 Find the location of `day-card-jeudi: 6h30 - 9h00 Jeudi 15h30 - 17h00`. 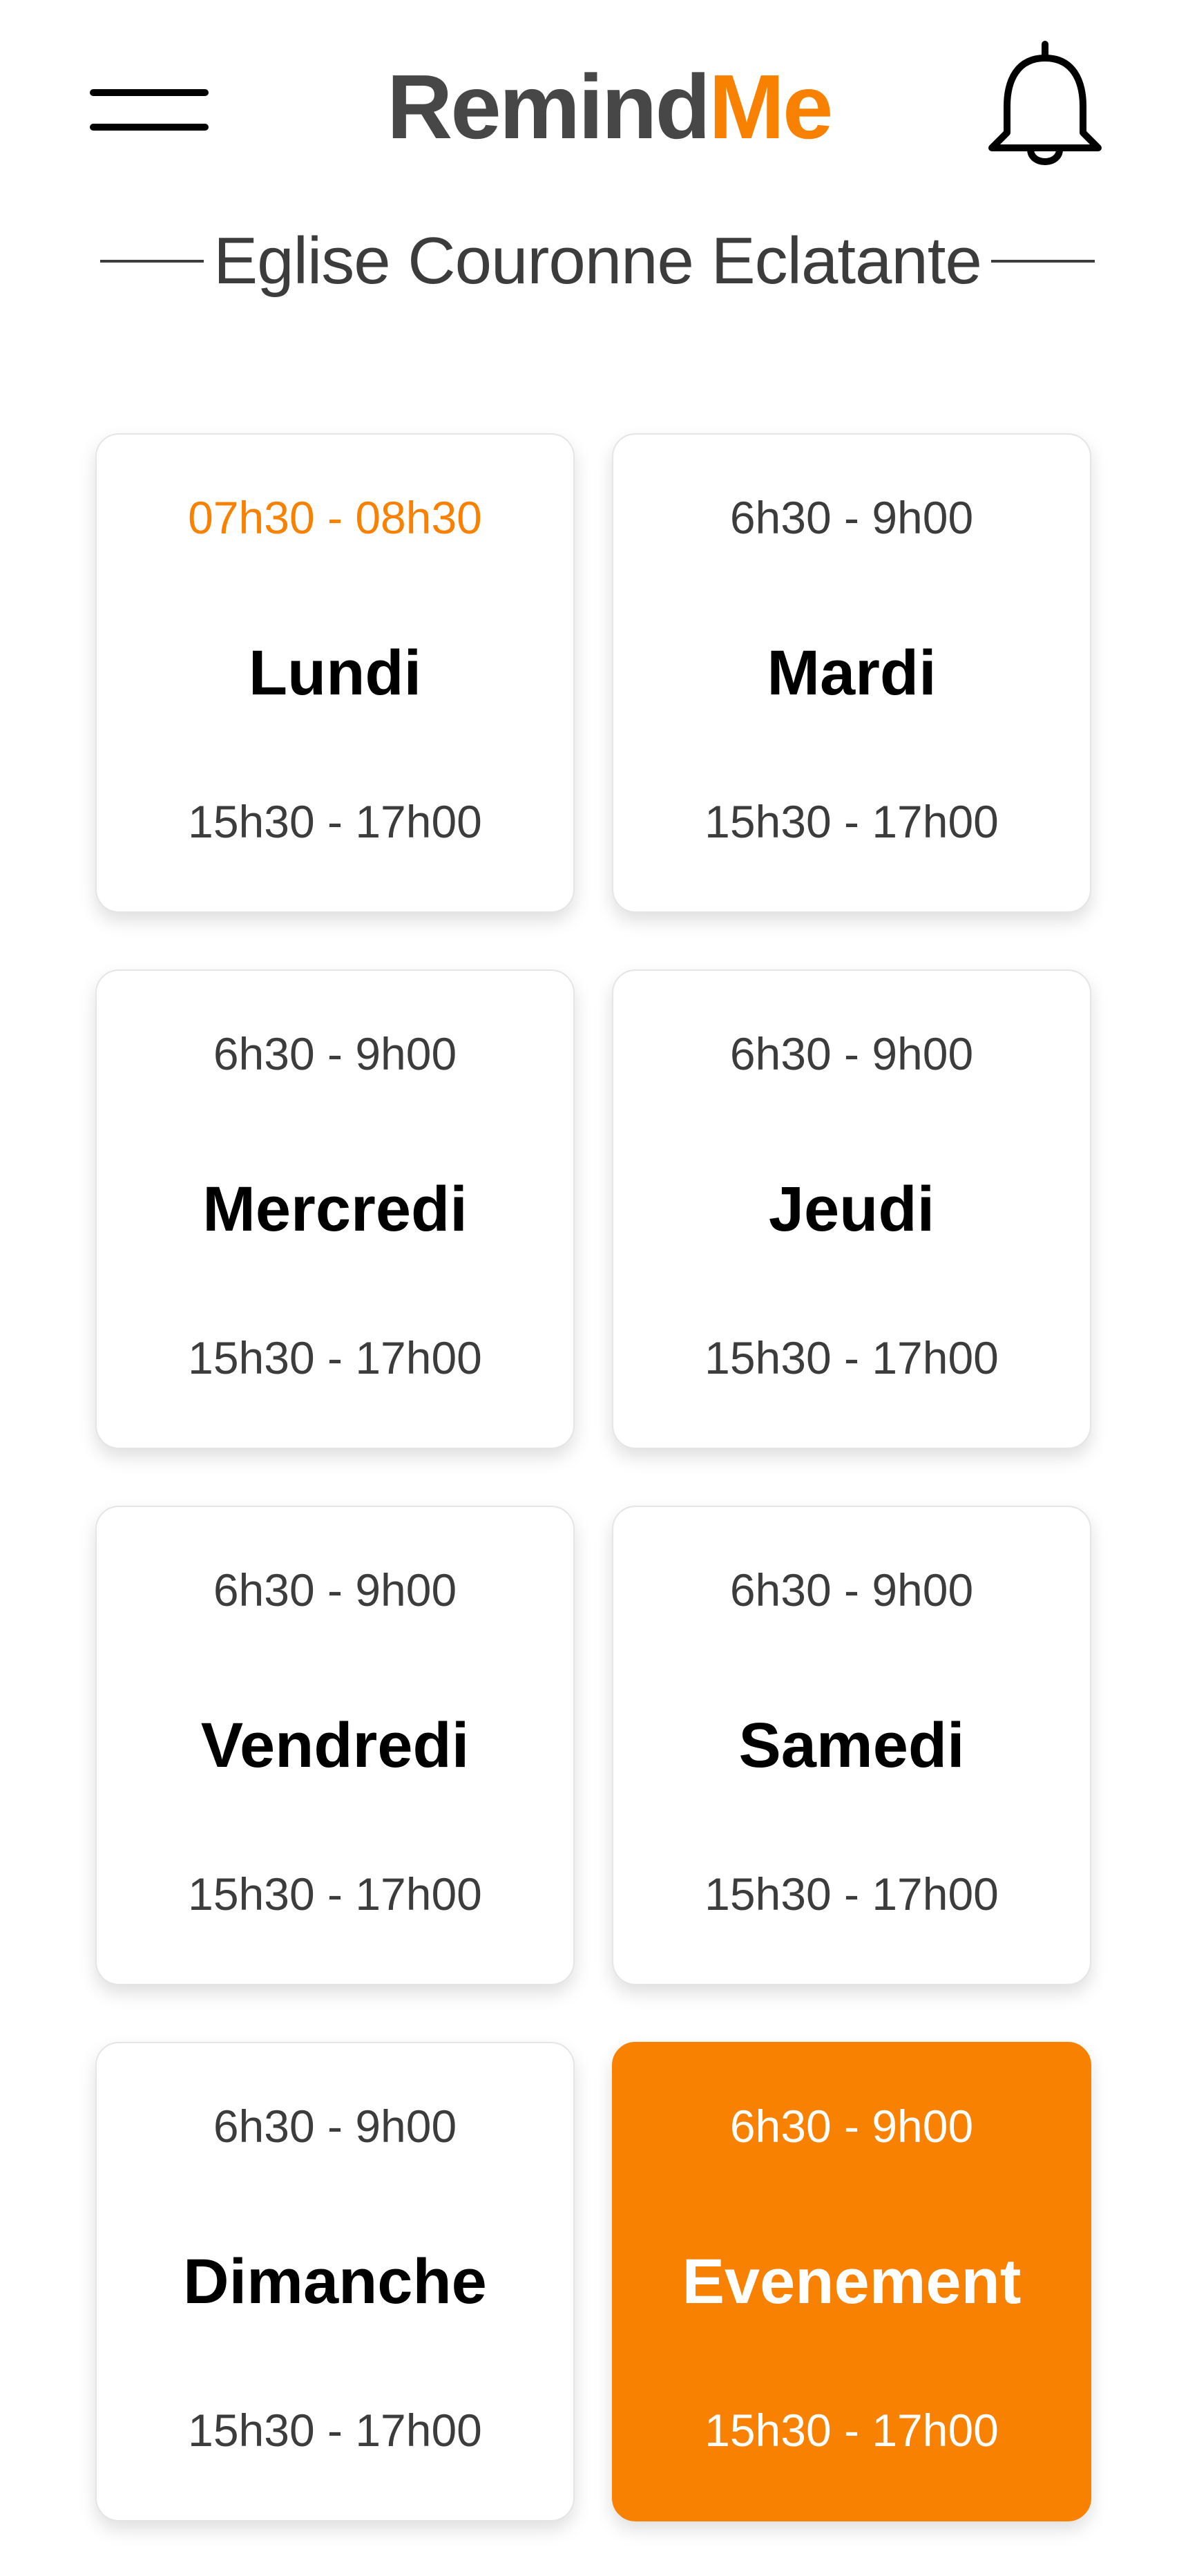

day-card-jeudi: 6h30 - 9h00 Jeudi 15h30 - 17h00 is located at coordinates (851, 1209).